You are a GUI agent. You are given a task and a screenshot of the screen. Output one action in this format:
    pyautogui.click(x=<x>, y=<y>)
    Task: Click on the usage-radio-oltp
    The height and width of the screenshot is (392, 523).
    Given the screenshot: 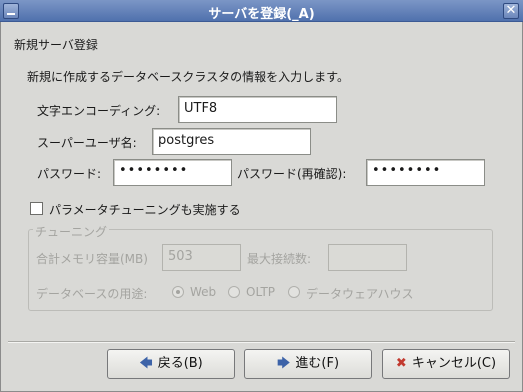 What is the action you would take?
    pyautogui.click(x=234, y=292)
    